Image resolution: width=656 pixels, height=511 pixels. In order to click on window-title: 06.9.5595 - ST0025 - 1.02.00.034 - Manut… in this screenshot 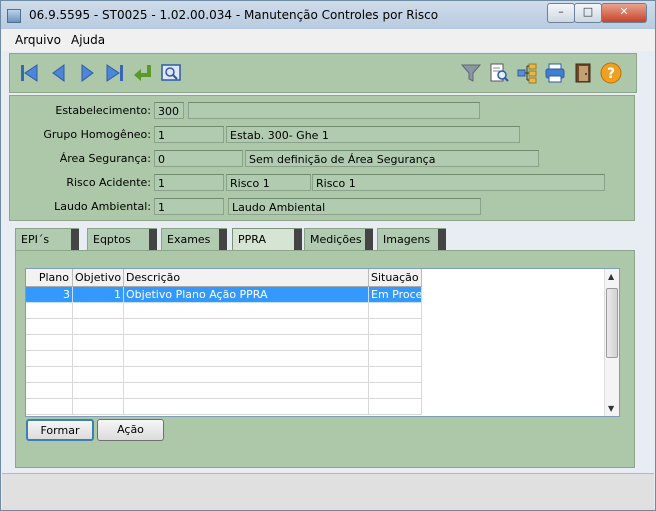, I will do `click(234, 15)`.